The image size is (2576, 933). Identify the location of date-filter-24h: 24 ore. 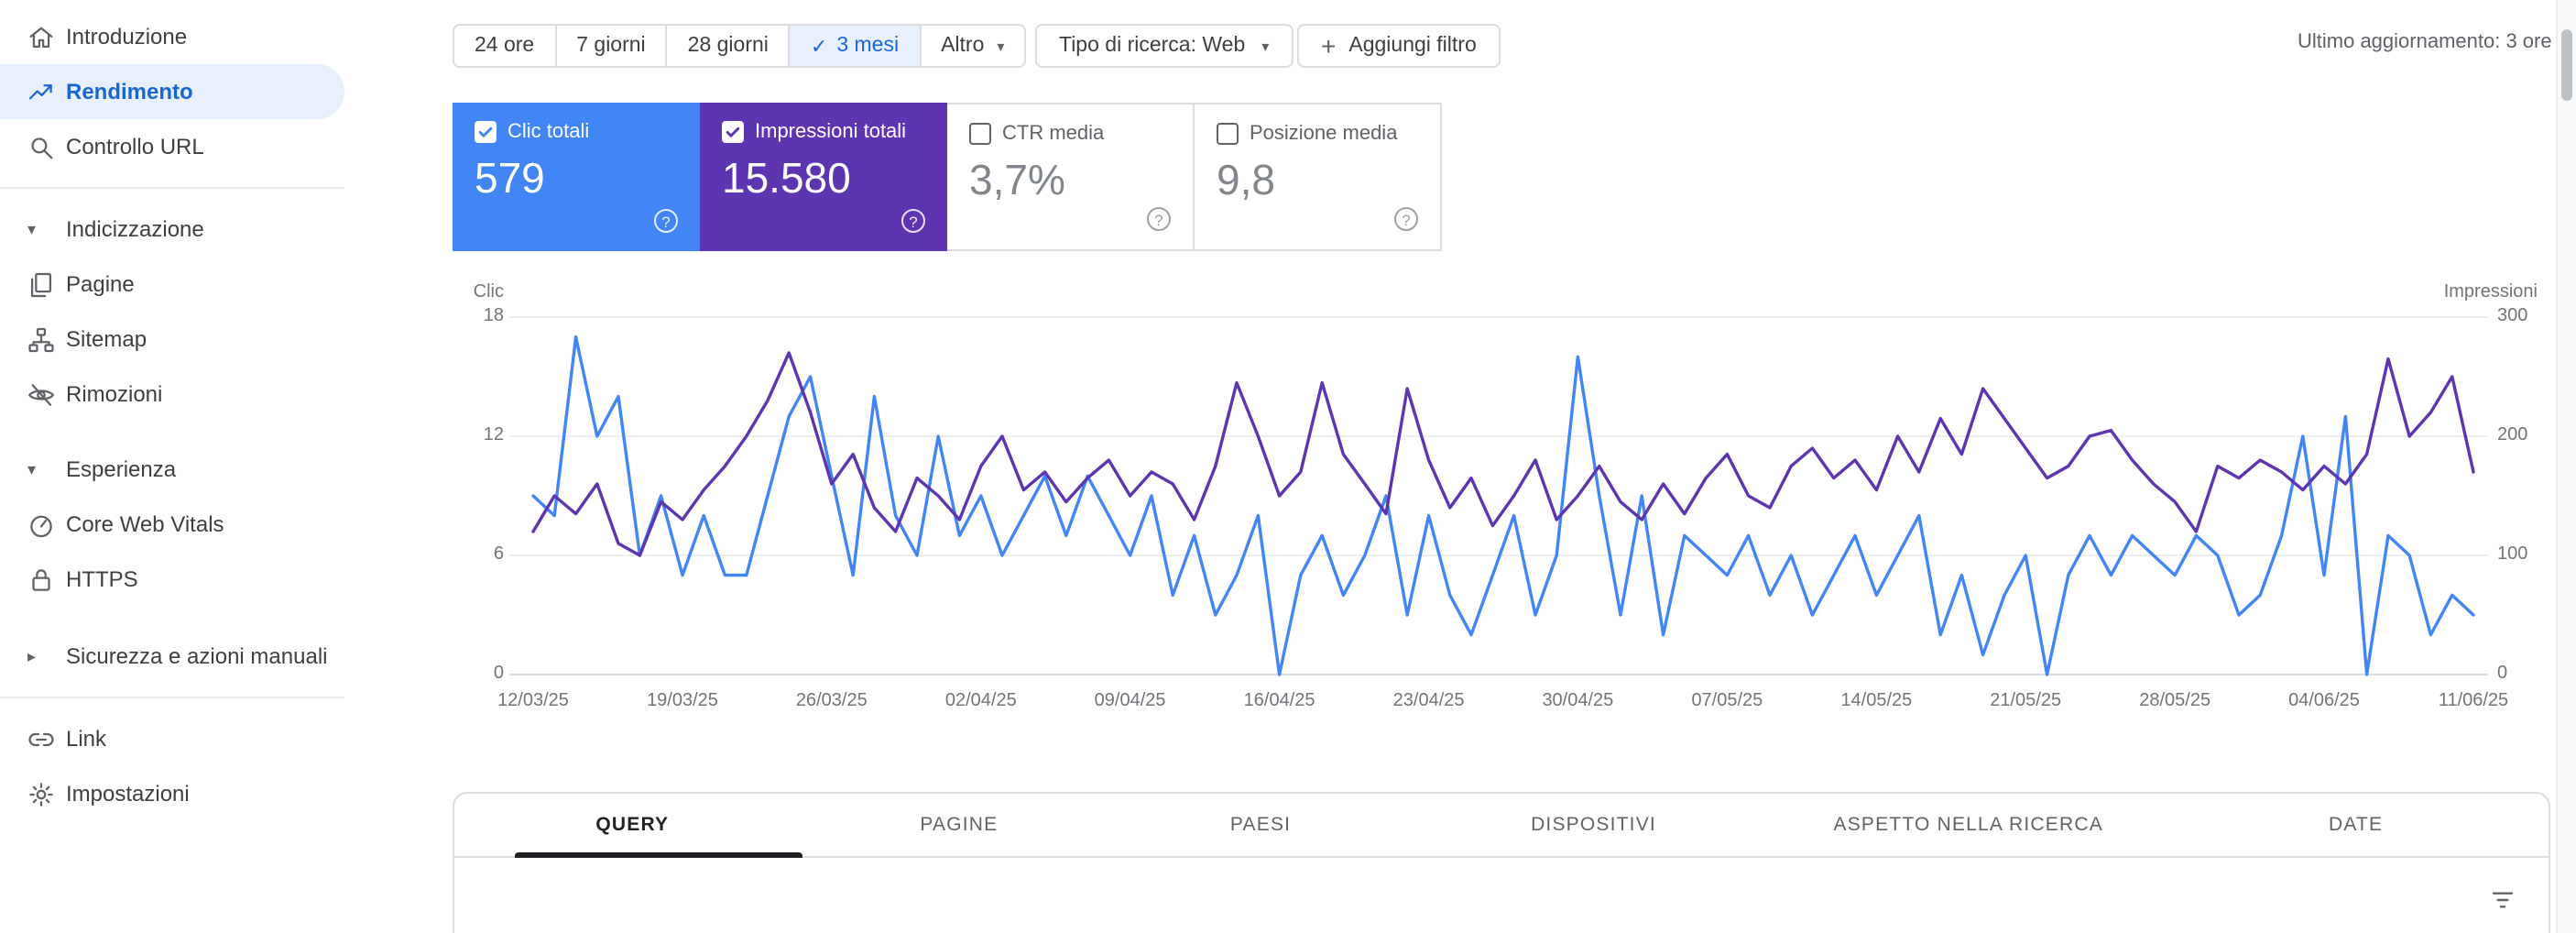
(506, 46).